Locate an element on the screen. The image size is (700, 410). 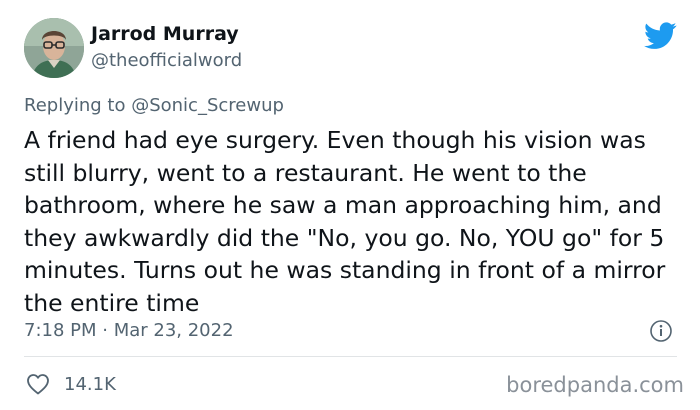
avatar is located at coordinates (54, 48).